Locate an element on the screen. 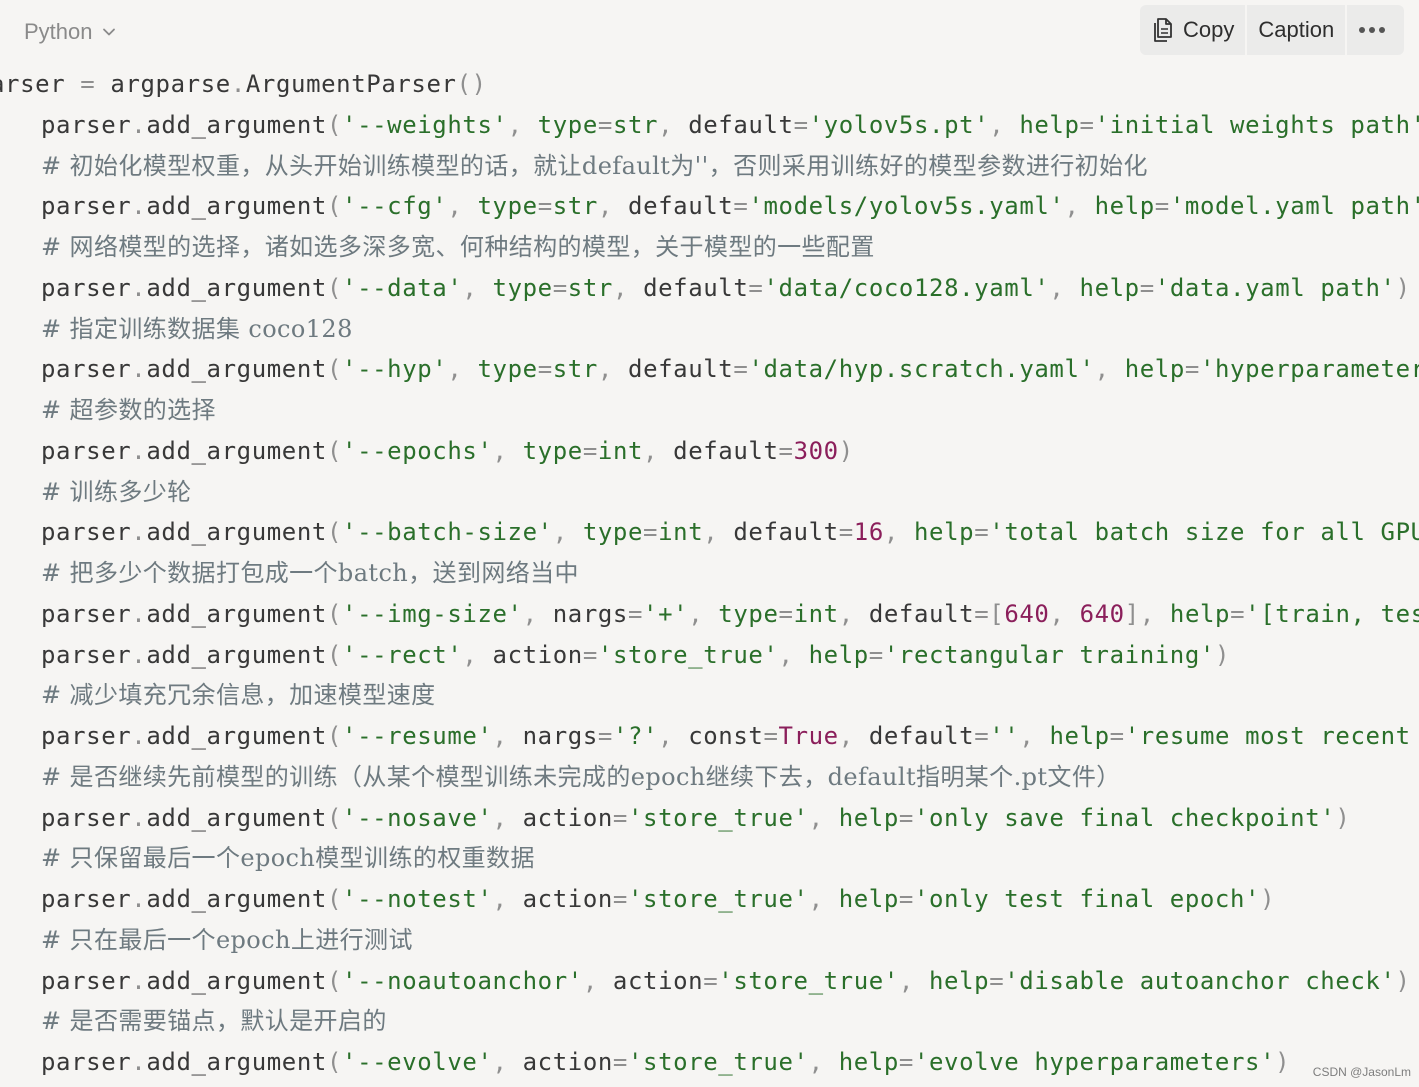  code-comment-line: # 超参数的选择 is located at coordinates (128, 410).